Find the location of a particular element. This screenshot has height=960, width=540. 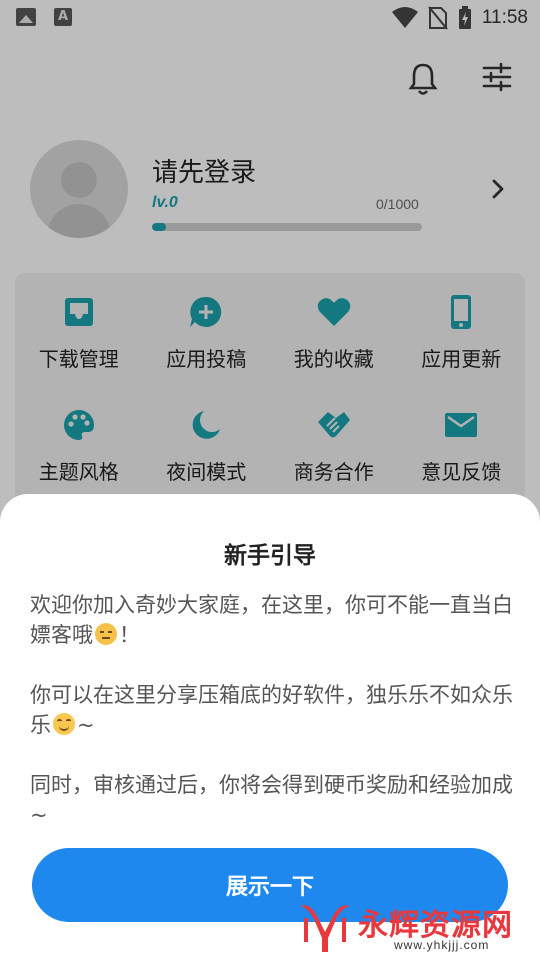

guide-paragraph-1: 欢迎你加入奇妙大家庭，在这里，你可不能一直当白嫖客哦！ is located at coordinates (271, 620).